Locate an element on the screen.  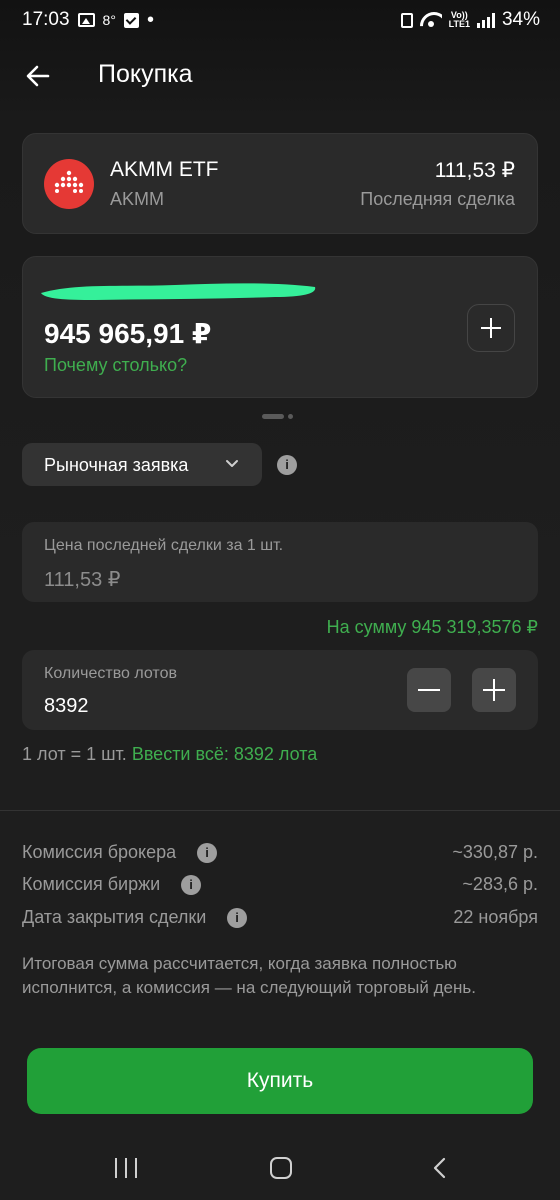
price-field-value: 111,53 ₽ is located at coordinates (82, 580).